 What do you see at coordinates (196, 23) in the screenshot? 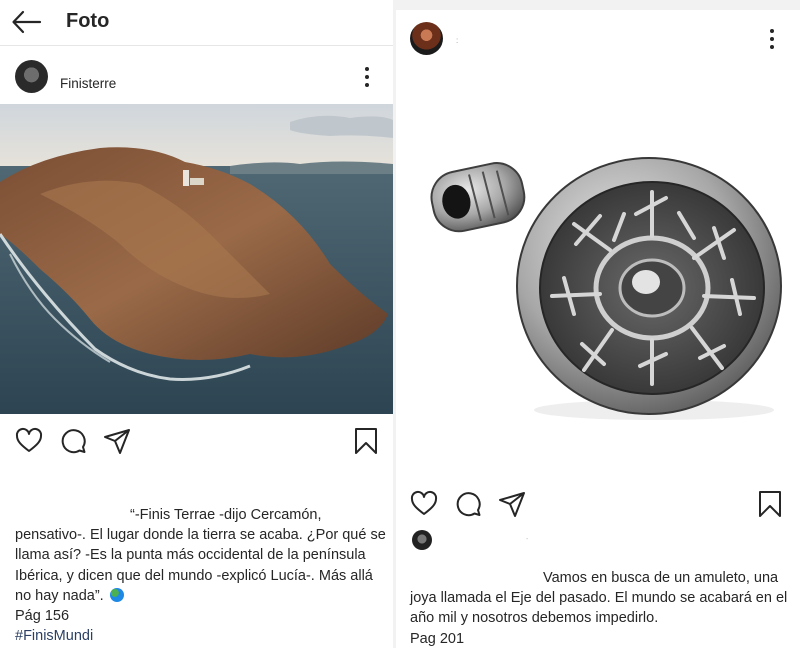
I see `top-bar: Foto` at bounding box center [196, 23].